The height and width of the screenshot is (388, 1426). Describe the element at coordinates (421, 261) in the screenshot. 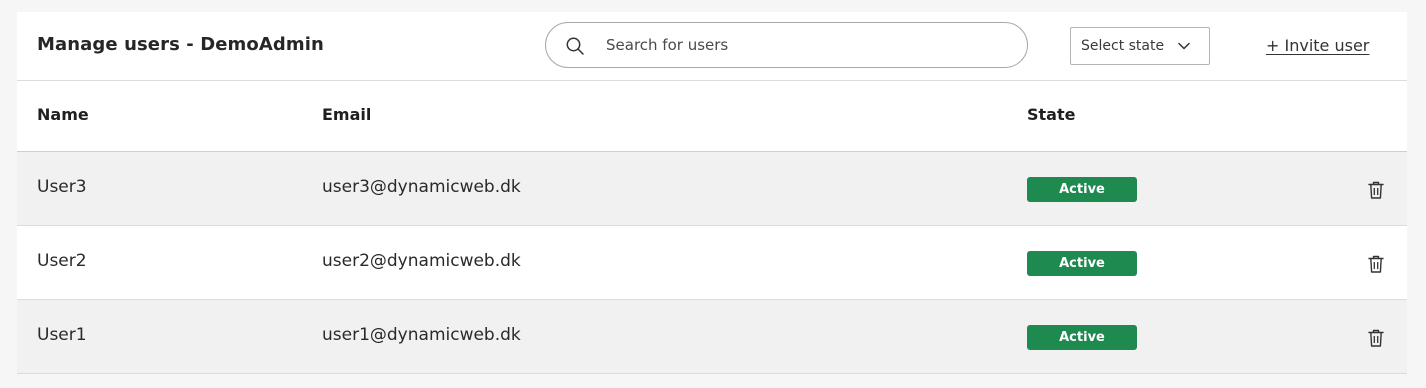

I see `user-email: user2@dynamicweb.dk` at that location.